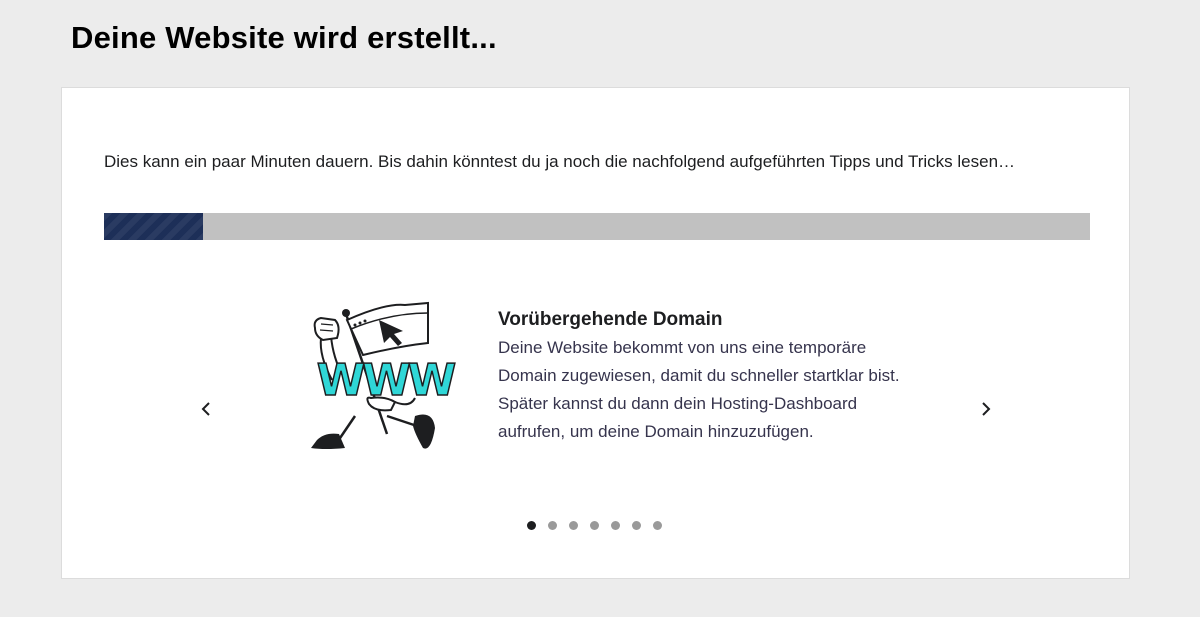  I want to click on www-flag-illustration-icon: WWW, so click(385, 383).